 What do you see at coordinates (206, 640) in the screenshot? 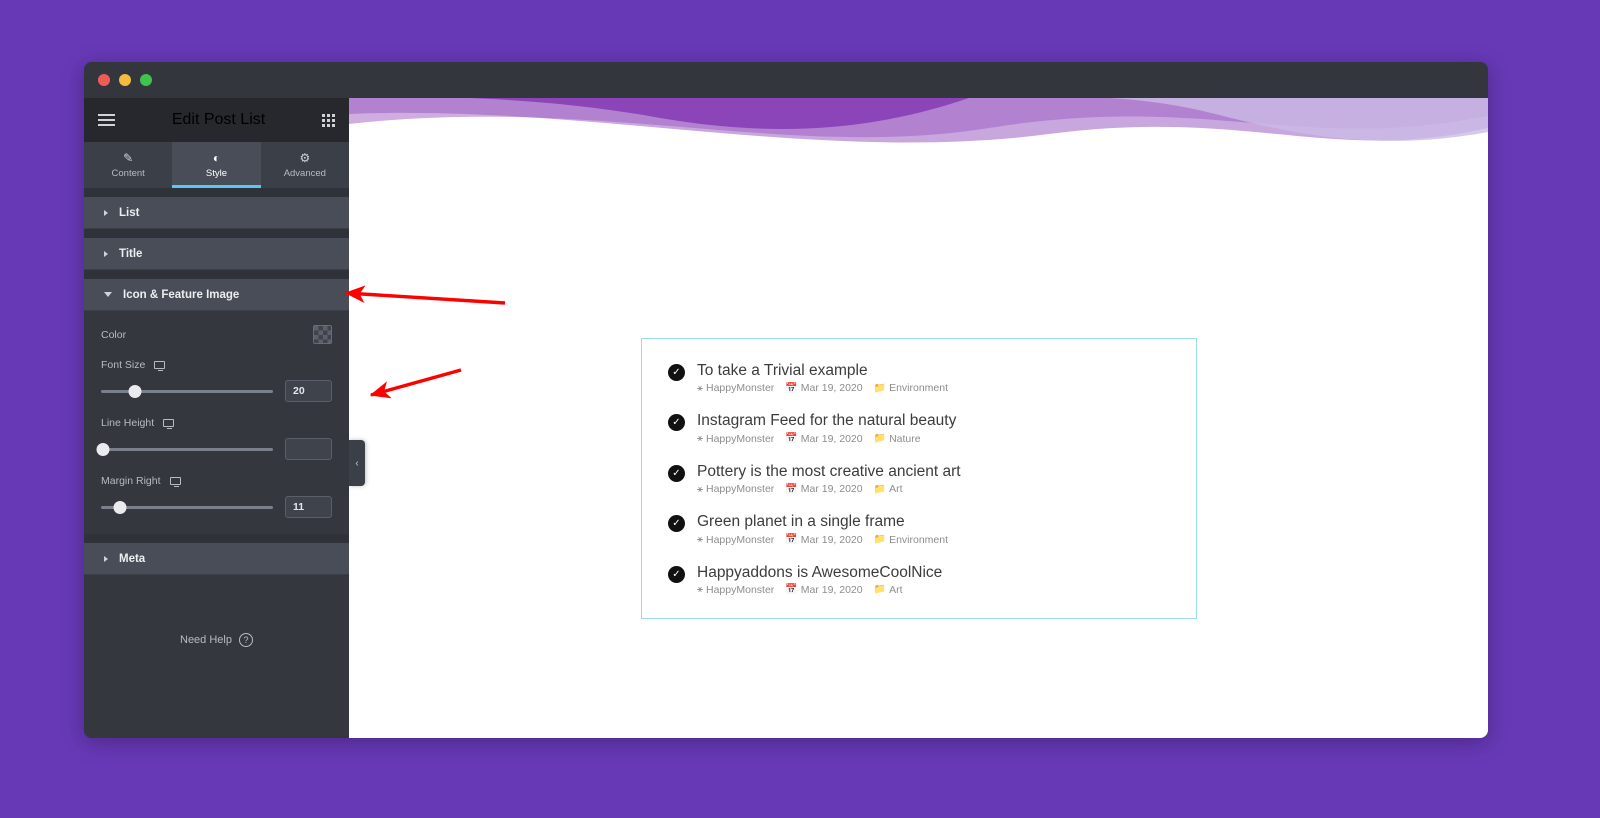
I see `need-help-label: Need Help` at bounding box center [206, 640].